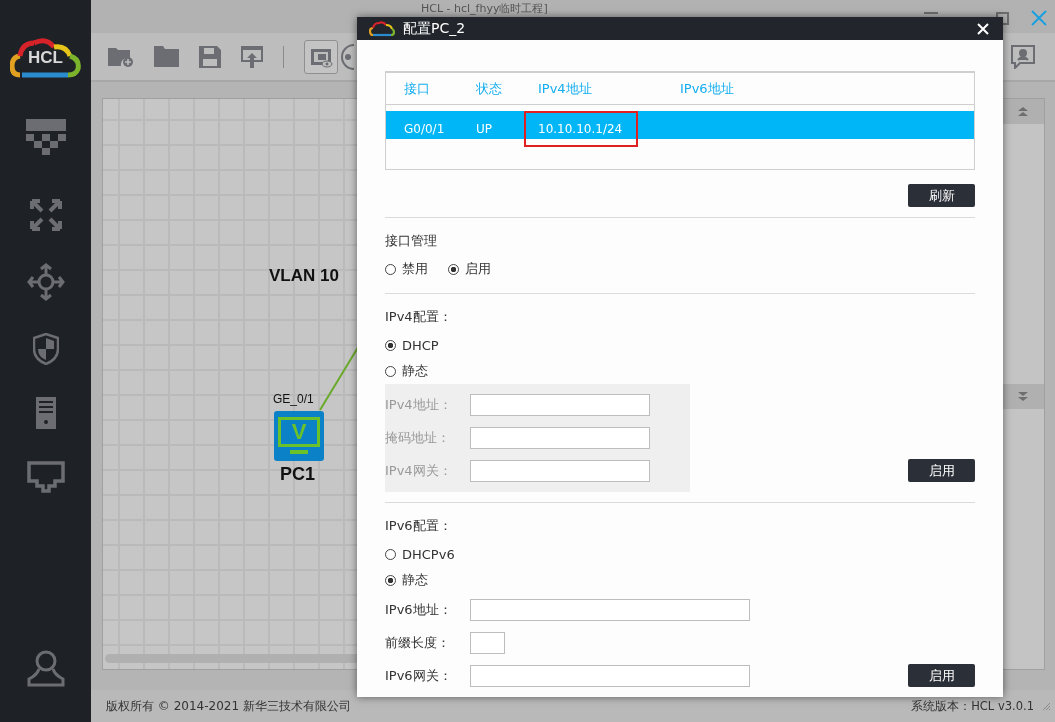 The width and height of the screenshot is (1055, 722). What do you see at coordinates (419, 471) in the screenshot?
I see `field-label: IPv4网关：` at bounding box center [419, 471].